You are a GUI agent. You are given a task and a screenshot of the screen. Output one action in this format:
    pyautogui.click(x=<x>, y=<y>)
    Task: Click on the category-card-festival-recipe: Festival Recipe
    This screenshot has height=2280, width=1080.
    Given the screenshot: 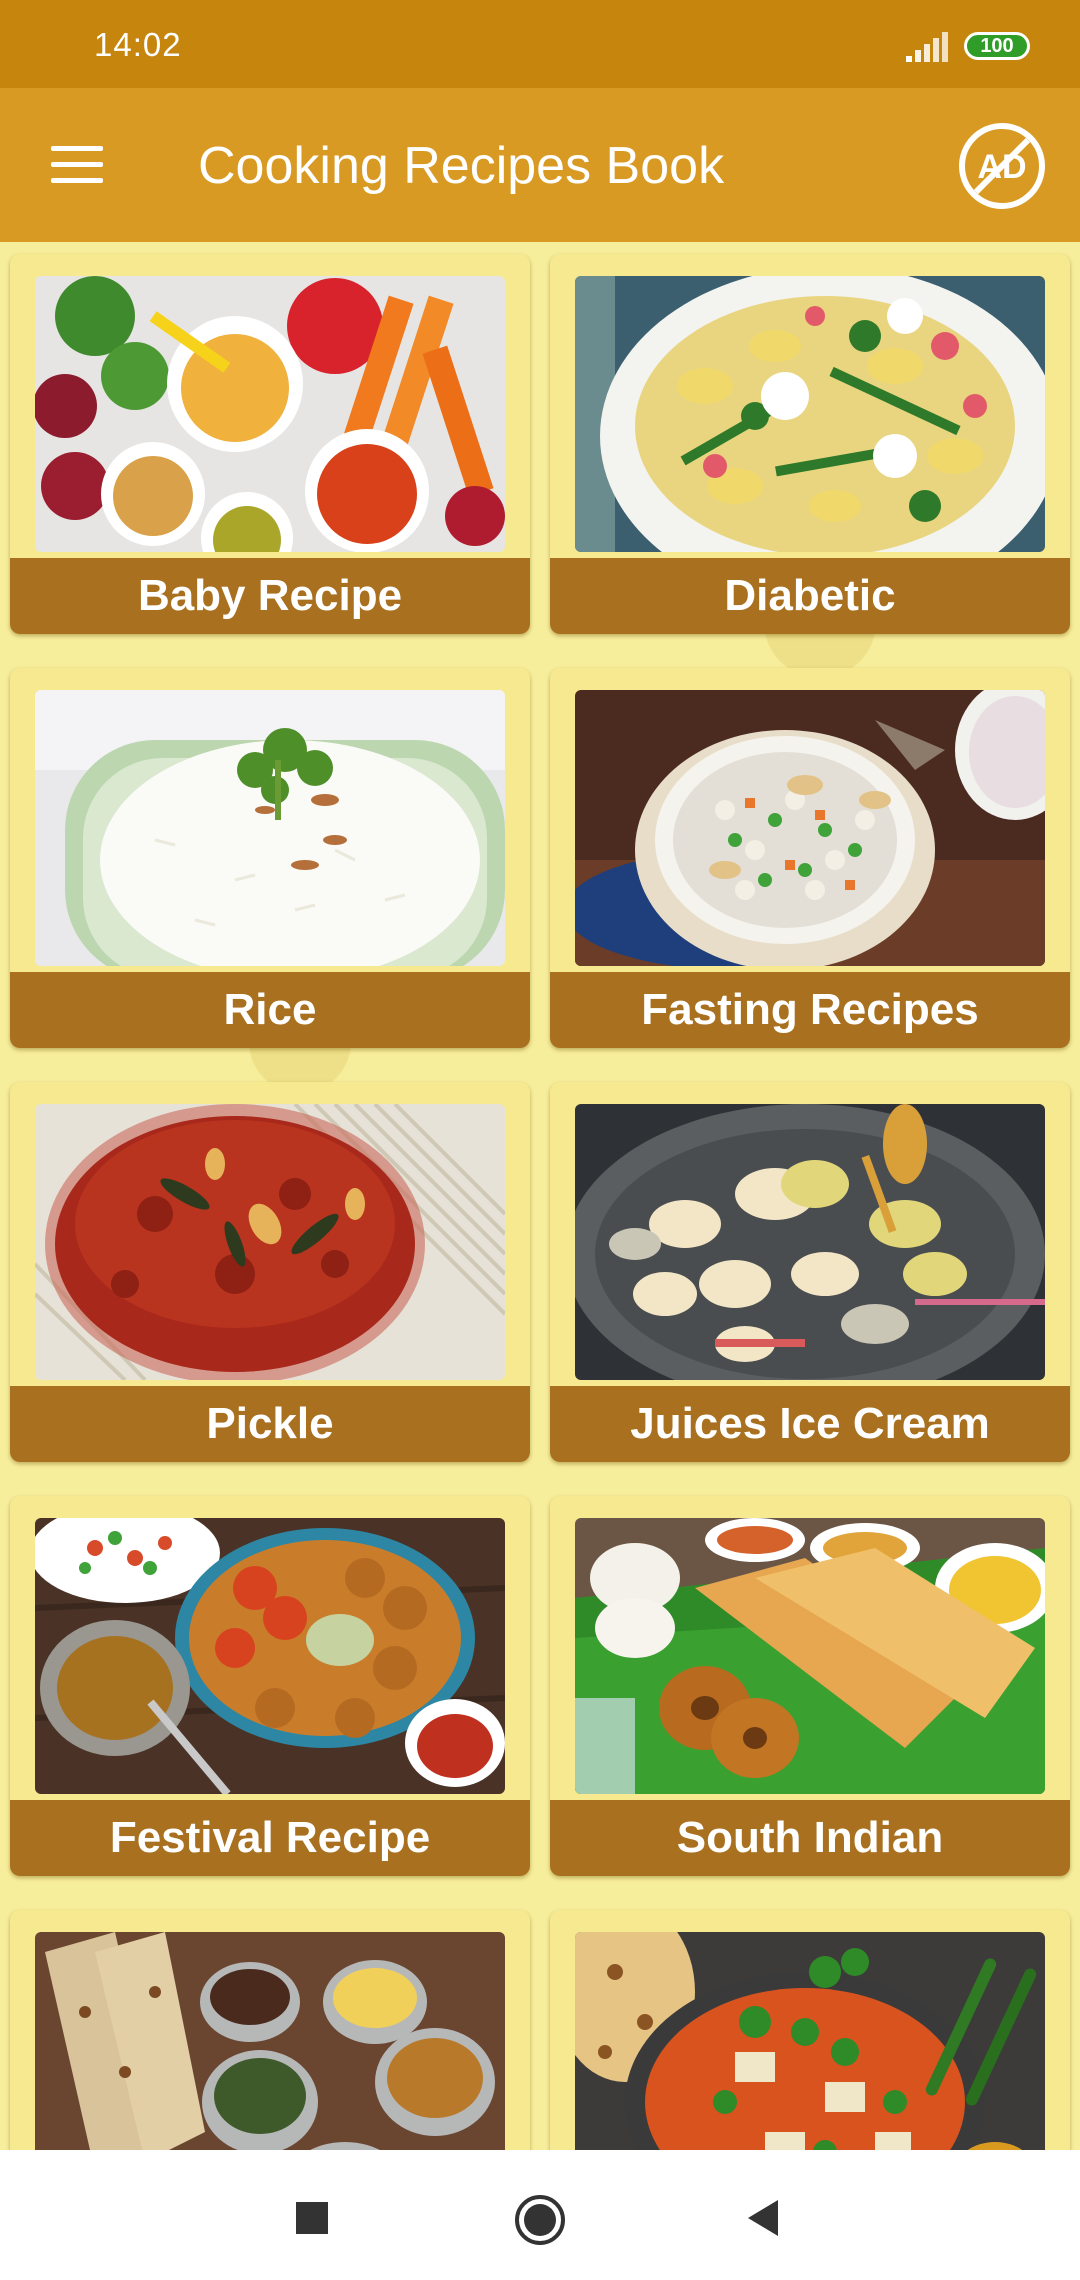 What is the action you would take?
    pyautogui.click(x=270, y=1686)
    